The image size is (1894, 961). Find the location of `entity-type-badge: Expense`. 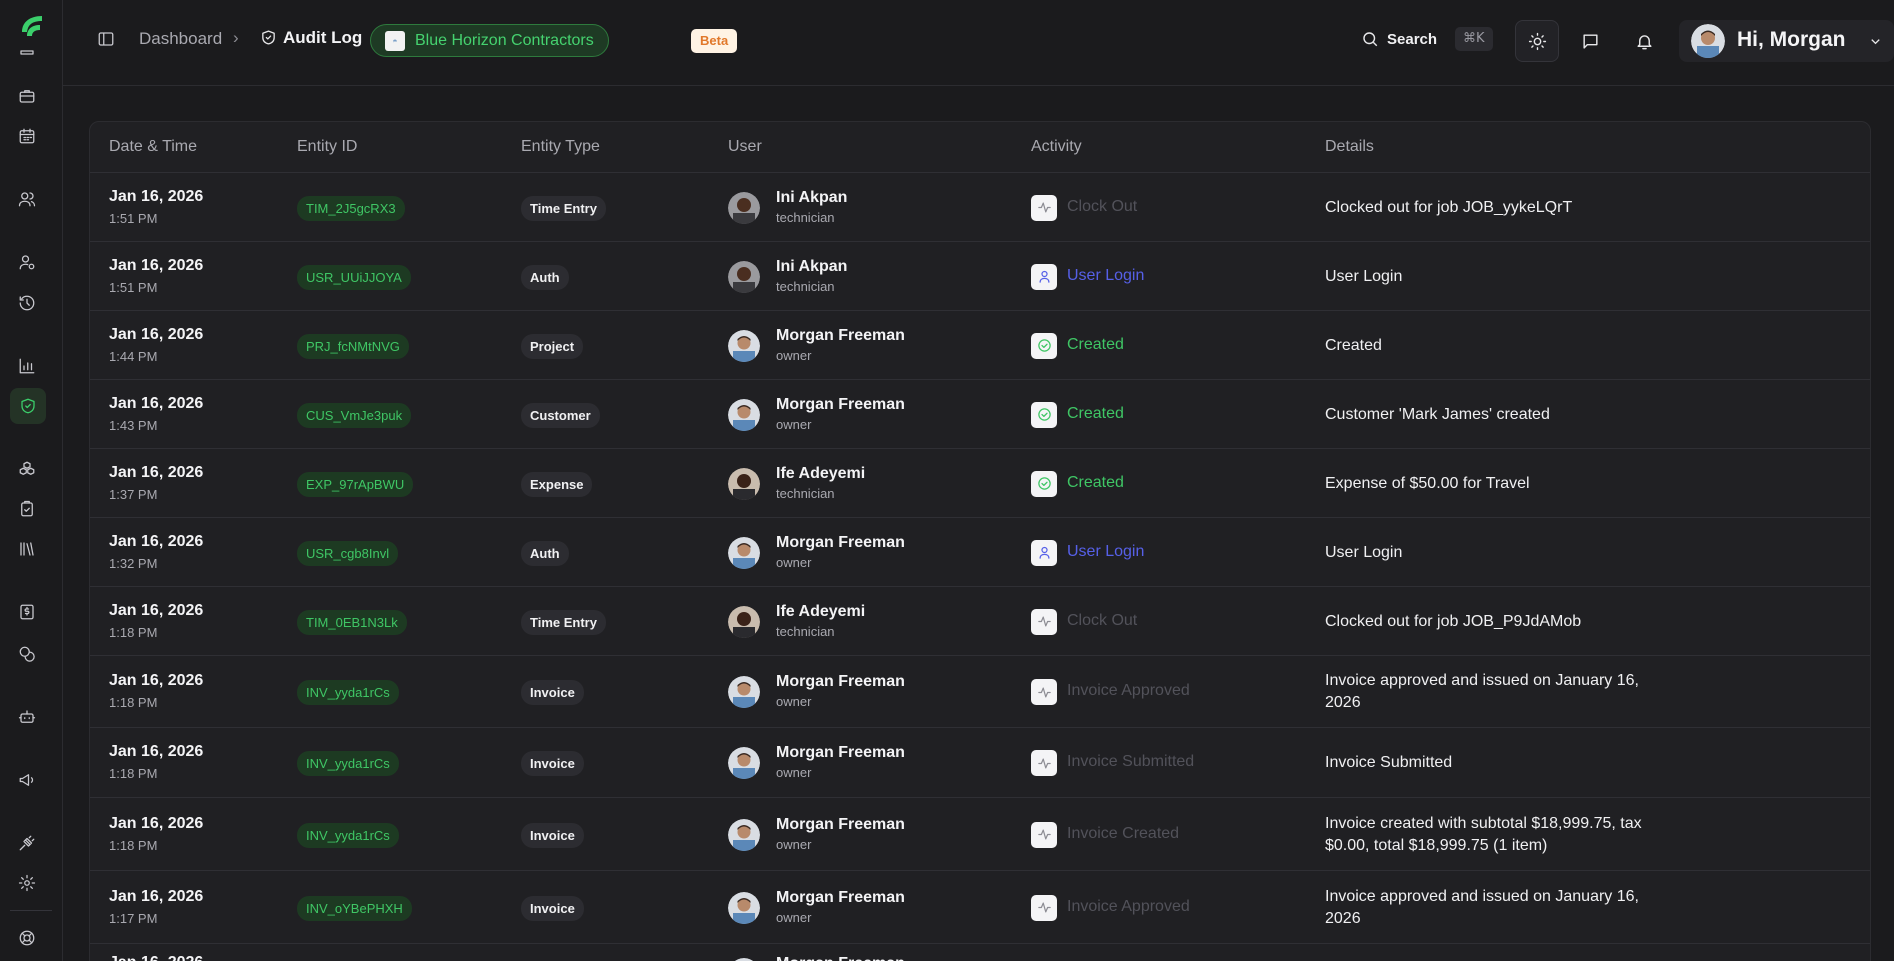

entity-type-badge: Expense is located at coordinates (557, 484).